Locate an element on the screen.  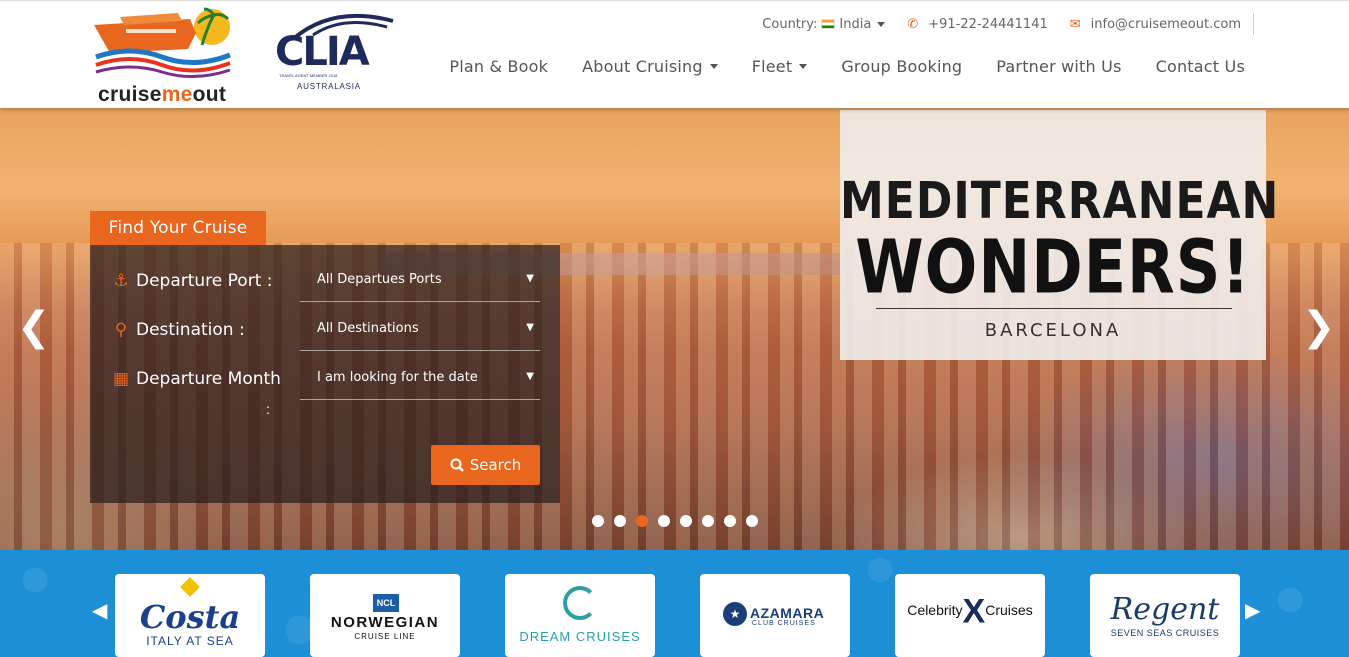
departure-month-label: ▦ Departure Month is located at coordinates (195, 379).